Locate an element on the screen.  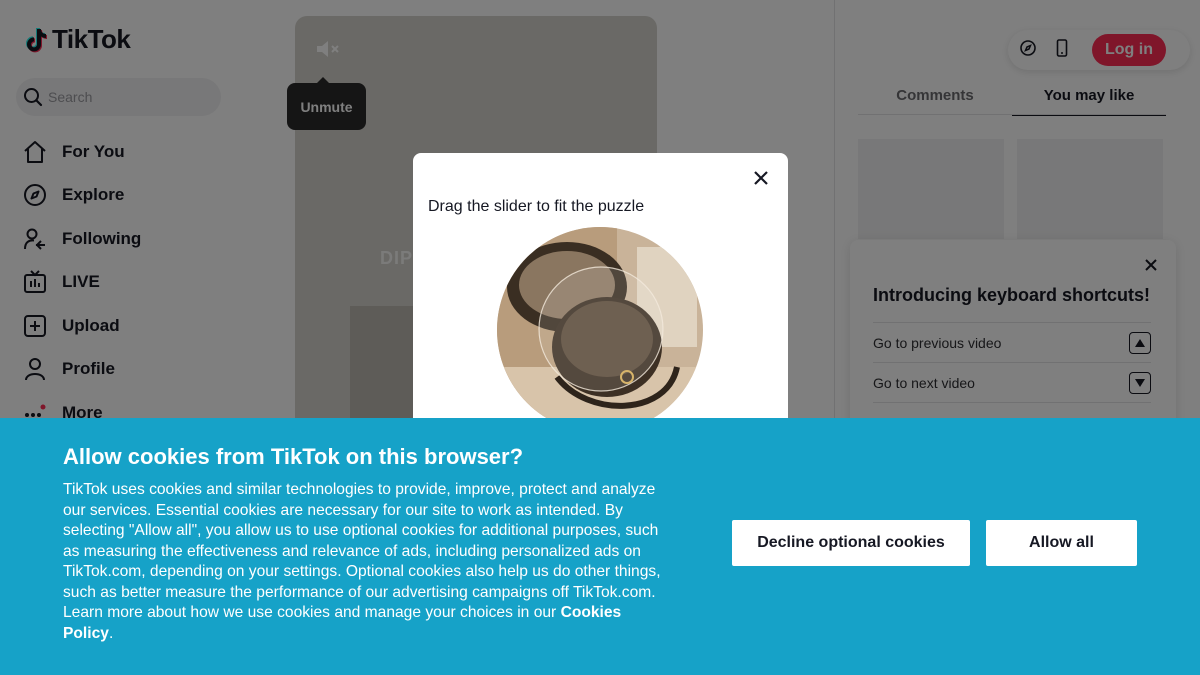
captcha-puzzle-image is located at coordinates (600, 330).